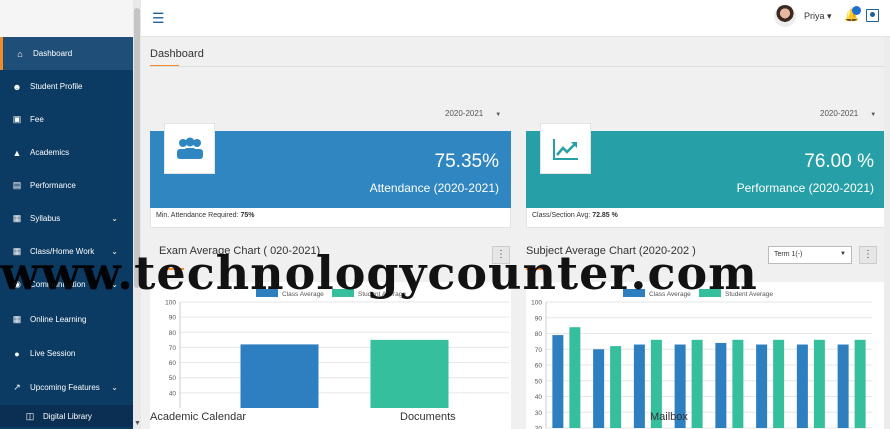  I want to click on graduation-cap-icon: ▲, so click(17, 152).